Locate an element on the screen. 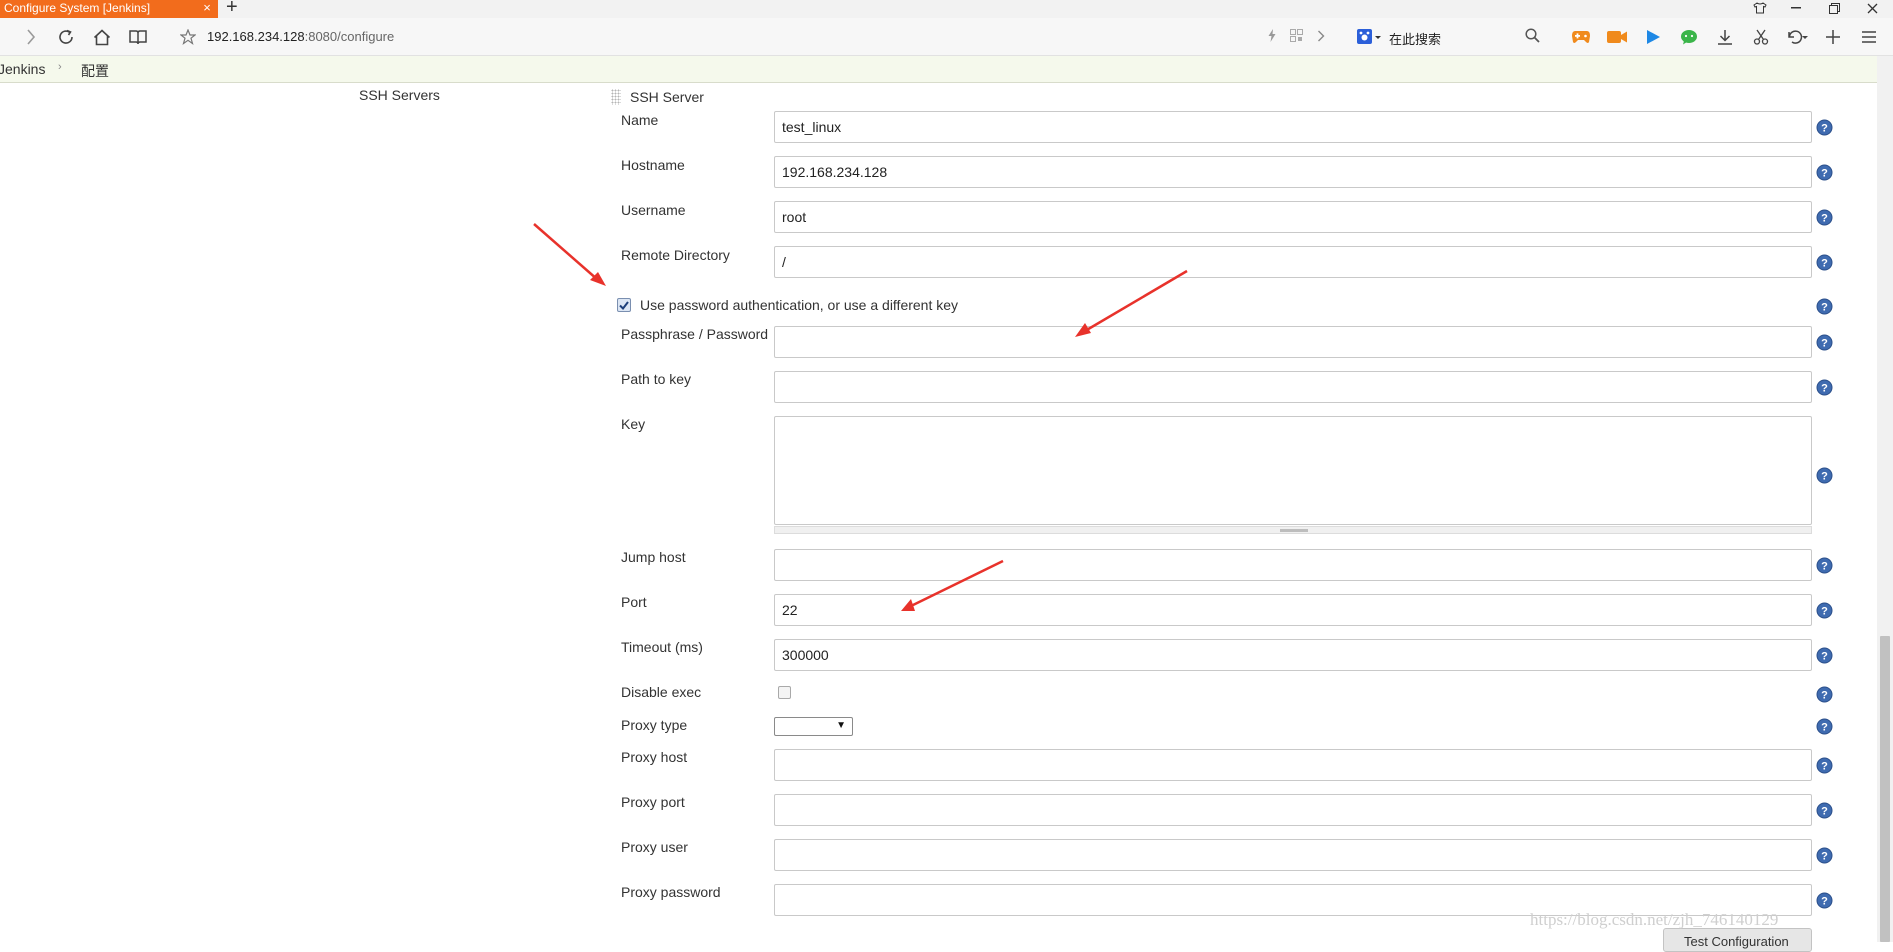 Image resolution: width=1893 pixels, height=952 pixels. timeout-label: Timeout (ms) is located at coordinates (662, 647).